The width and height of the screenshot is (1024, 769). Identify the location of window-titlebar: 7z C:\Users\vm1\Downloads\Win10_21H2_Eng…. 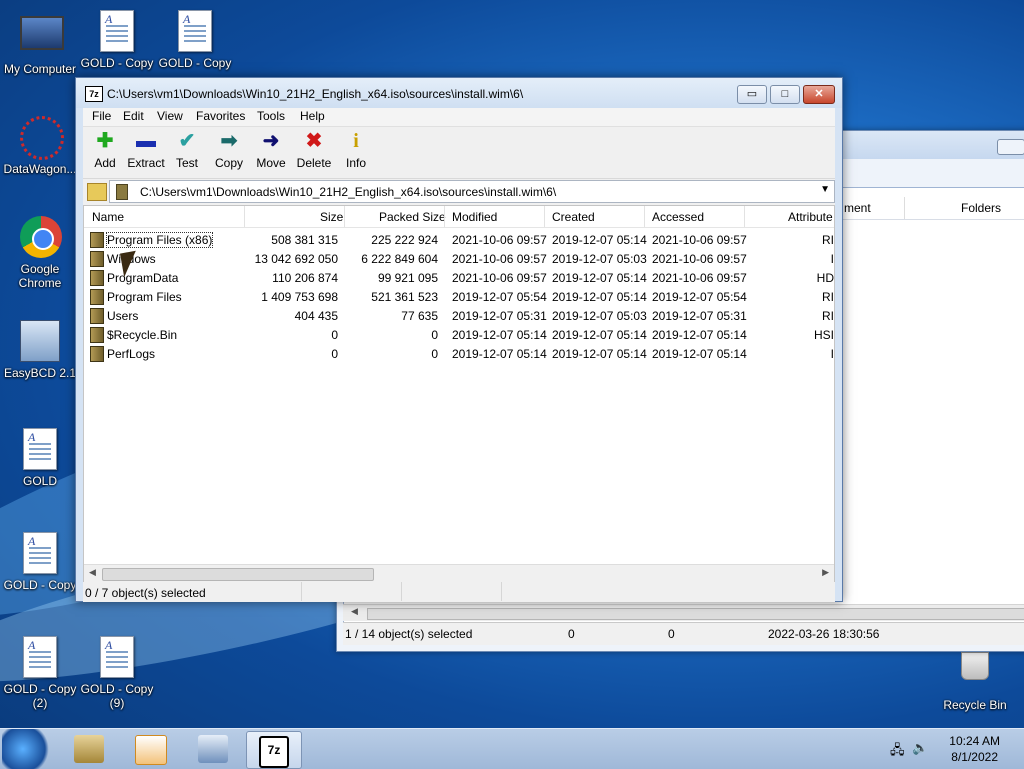
(459, 93).